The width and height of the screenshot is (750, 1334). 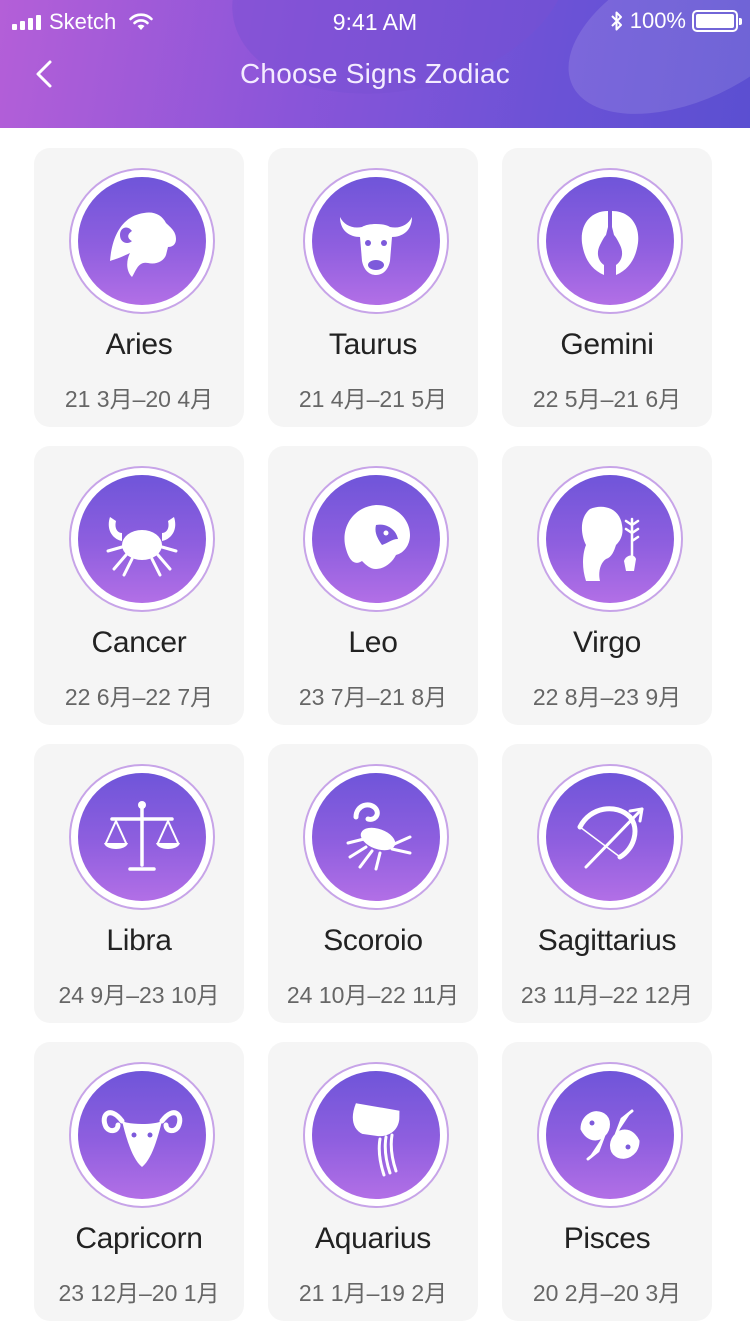 What do you see at coordinates (657, 20) in the screenshot?
I see `battery-percent: 100%` at bounding box center [657, 20].